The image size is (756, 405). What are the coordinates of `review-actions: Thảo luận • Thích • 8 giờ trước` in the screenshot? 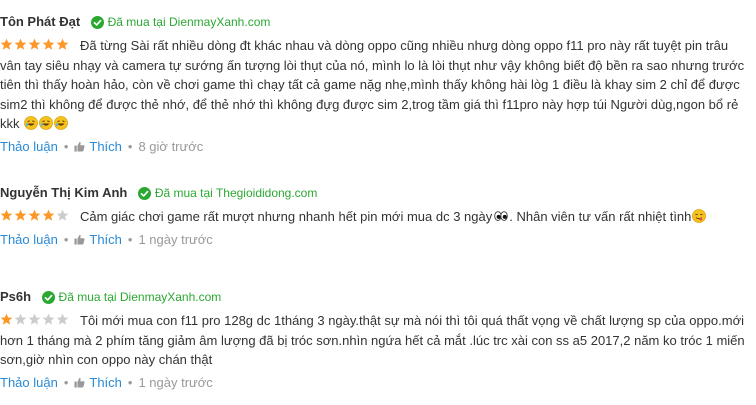 It's located at (375, 147).